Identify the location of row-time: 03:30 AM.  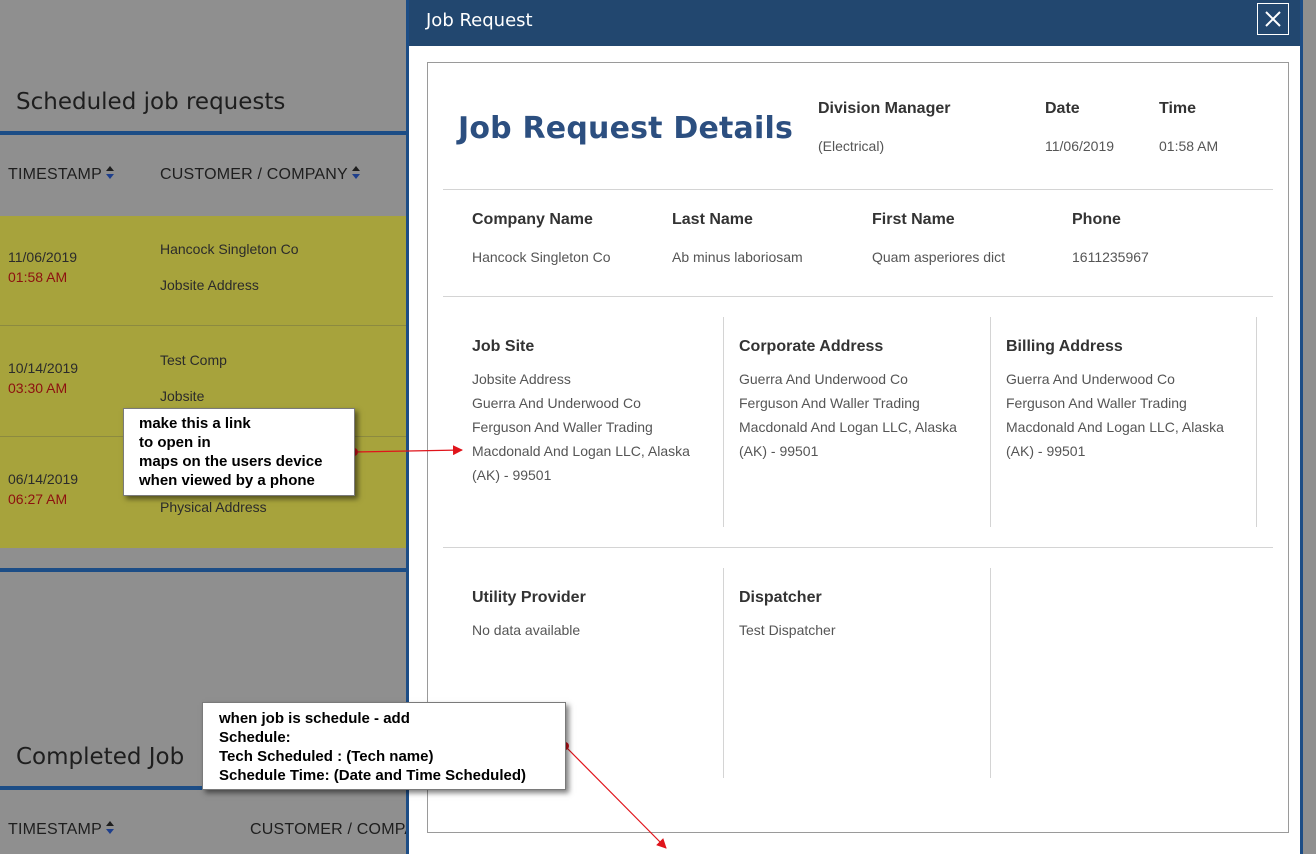
(38, 388).